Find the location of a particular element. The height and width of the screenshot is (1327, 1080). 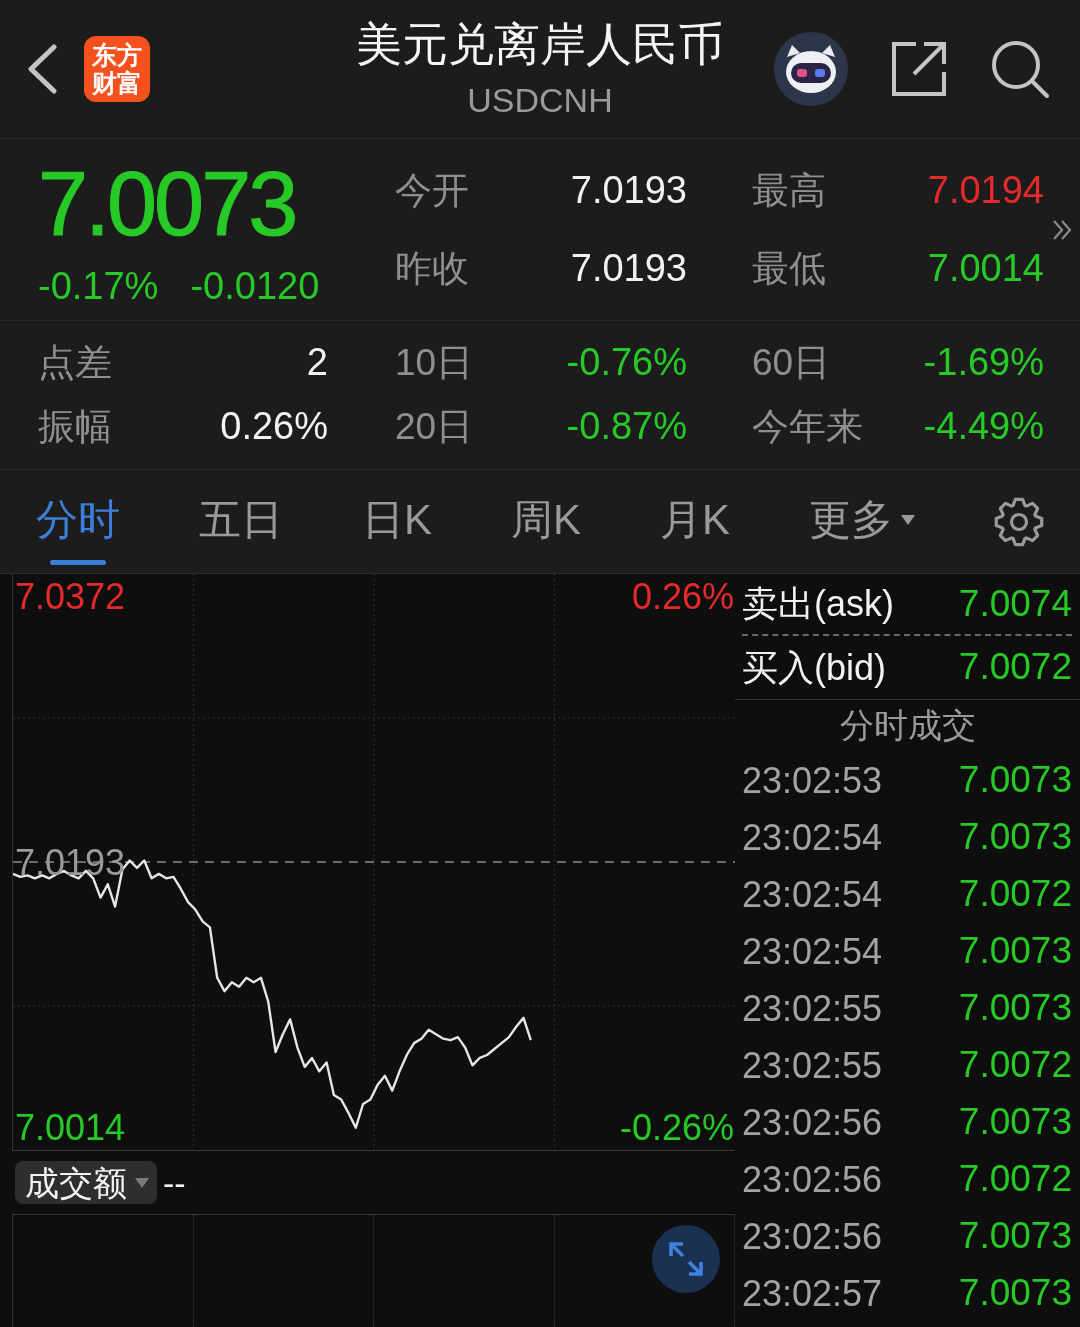

stat-label: 振幅 is located at coordinates (75, 427).